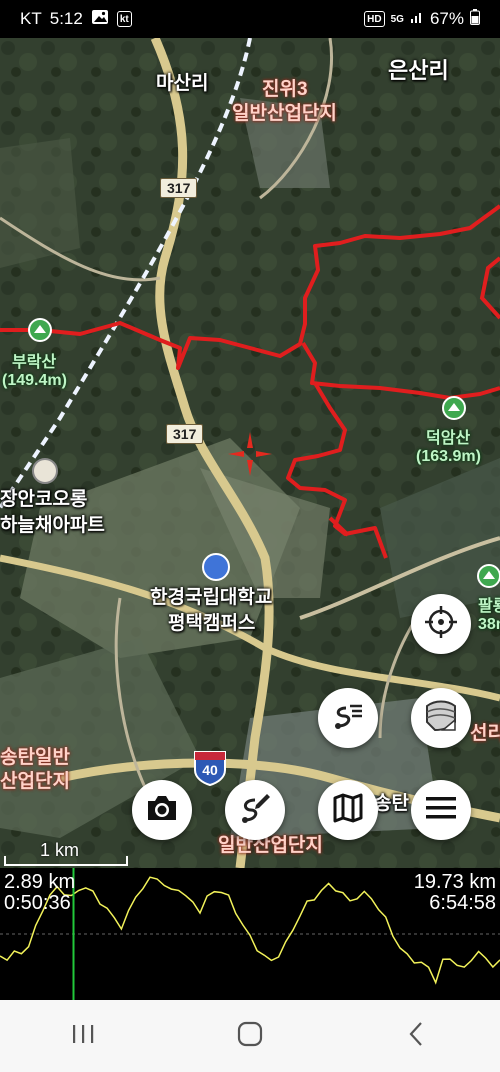 This screenshot has height=1072, width=500. I want to click on industrial-label: 선리, so click(485, 733).